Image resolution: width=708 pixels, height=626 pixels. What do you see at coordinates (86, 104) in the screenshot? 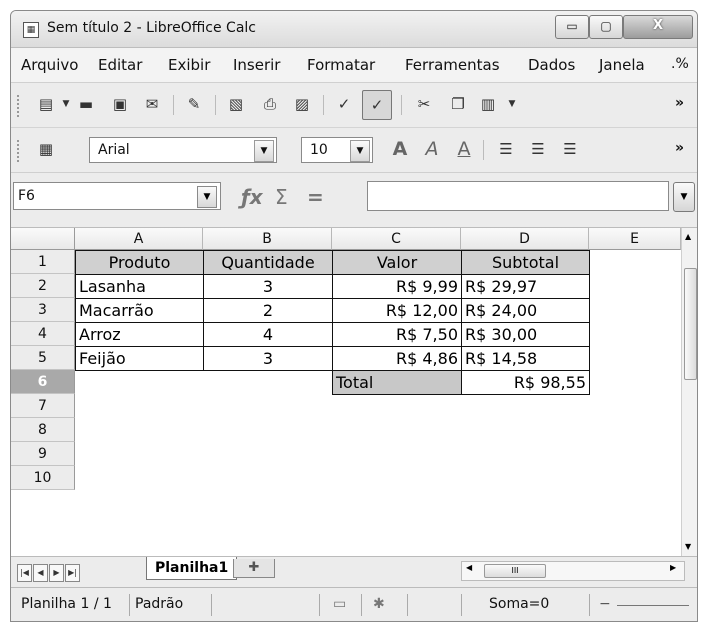
I see `open-folder-icon: ▬` at bounding box center [86, 104].